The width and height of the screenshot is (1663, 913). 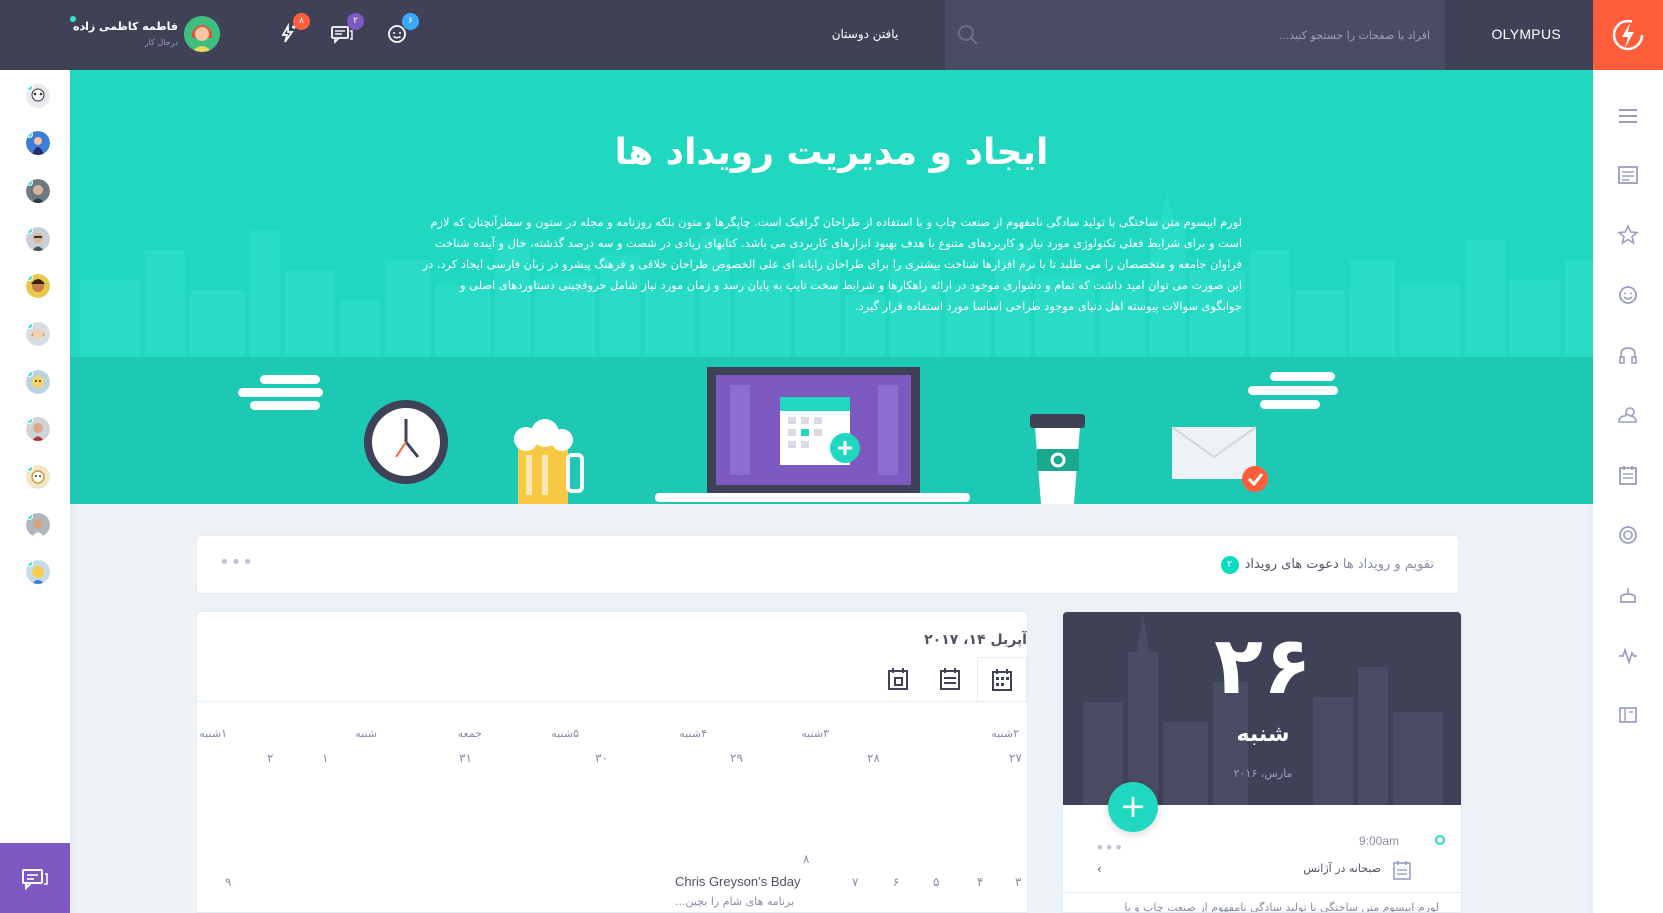 I want to click on calendar-day: ۳, so click(x=1018, y=882).